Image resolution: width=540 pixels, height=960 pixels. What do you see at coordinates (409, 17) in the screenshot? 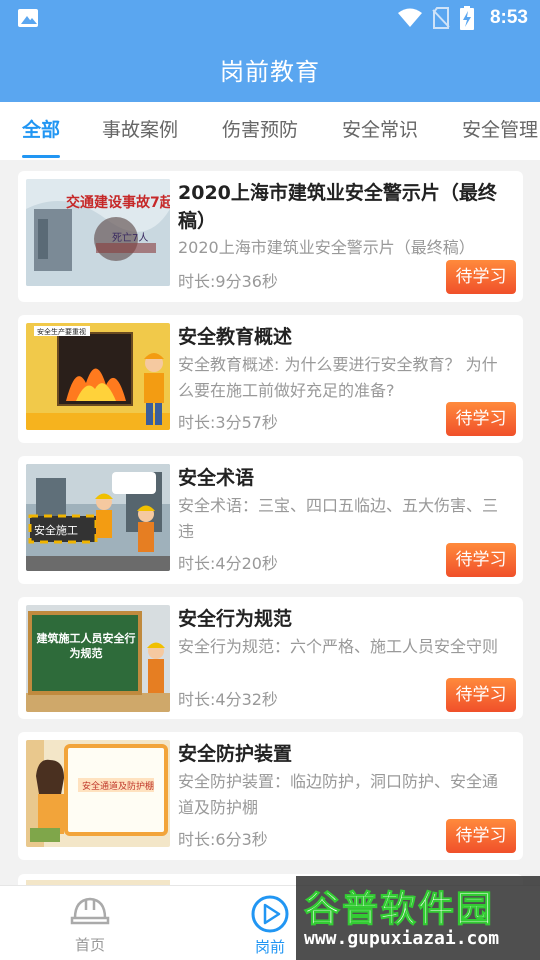
I see `wifi-icon` at bounding box center [409, 17].